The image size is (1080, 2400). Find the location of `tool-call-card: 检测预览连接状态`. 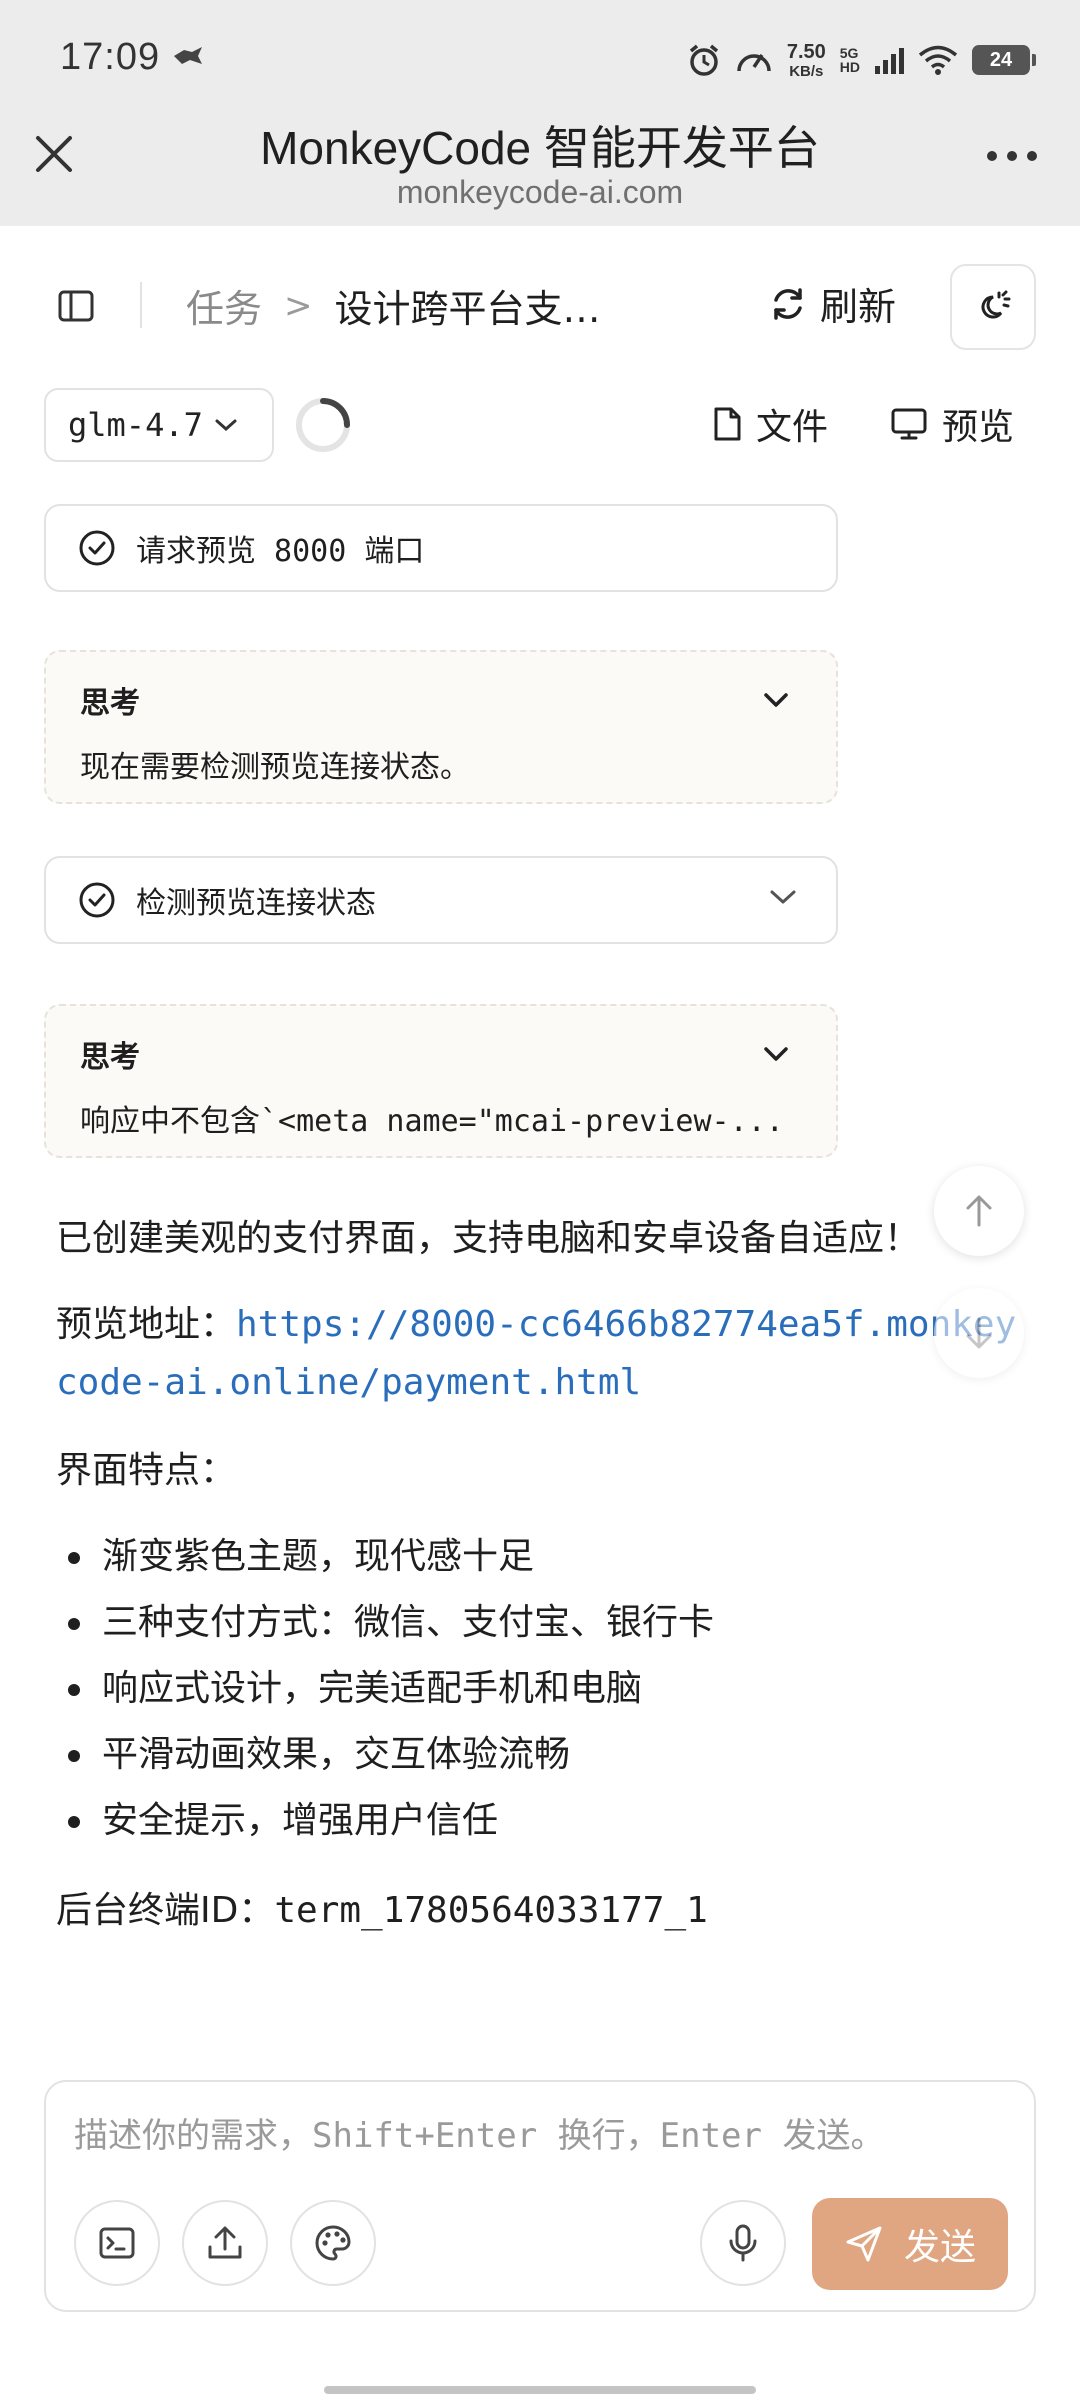

tool-call-card: 检测预览连接状态 is located at coordinates (441, 900).